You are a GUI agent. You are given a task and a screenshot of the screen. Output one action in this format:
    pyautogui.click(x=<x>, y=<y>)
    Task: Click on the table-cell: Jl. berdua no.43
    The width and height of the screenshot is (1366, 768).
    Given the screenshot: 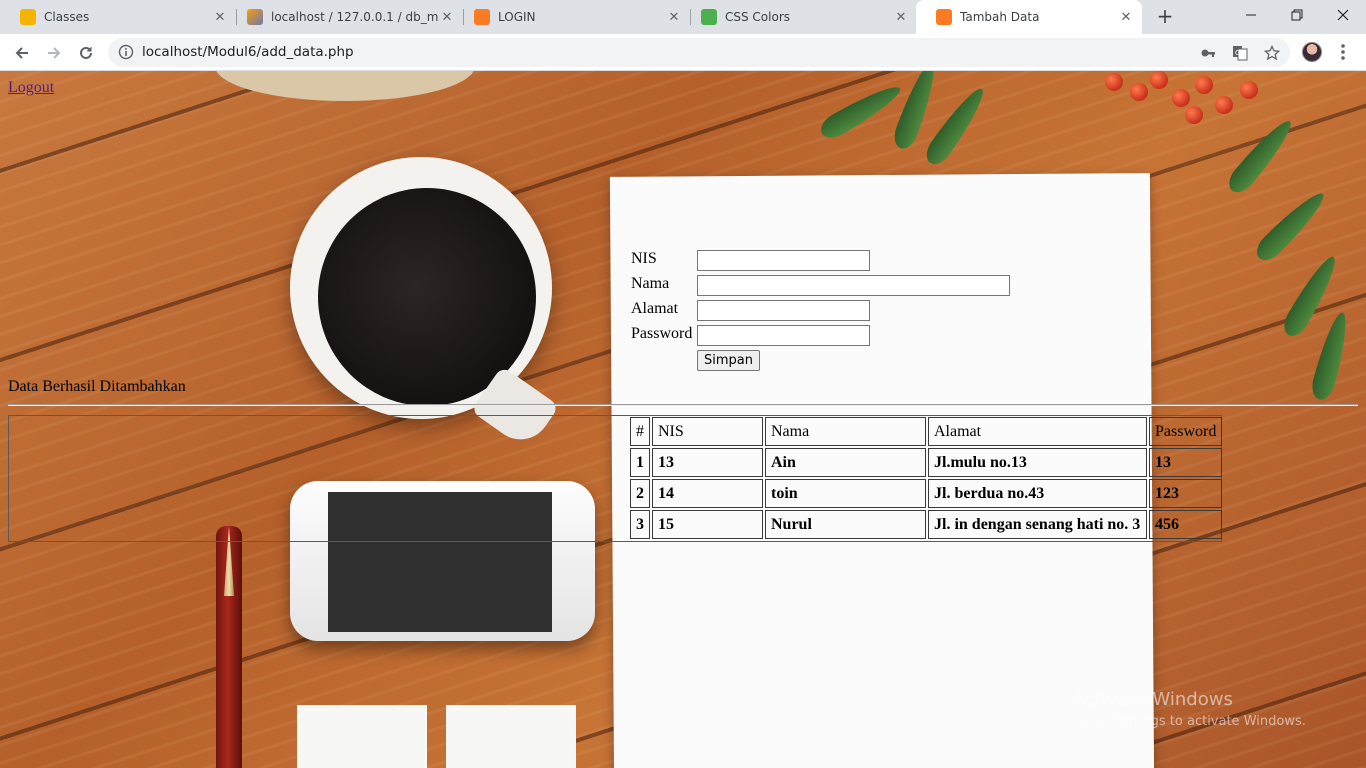 What is the action you would take?
    pyautogui.click(x=1037, y=493)
    